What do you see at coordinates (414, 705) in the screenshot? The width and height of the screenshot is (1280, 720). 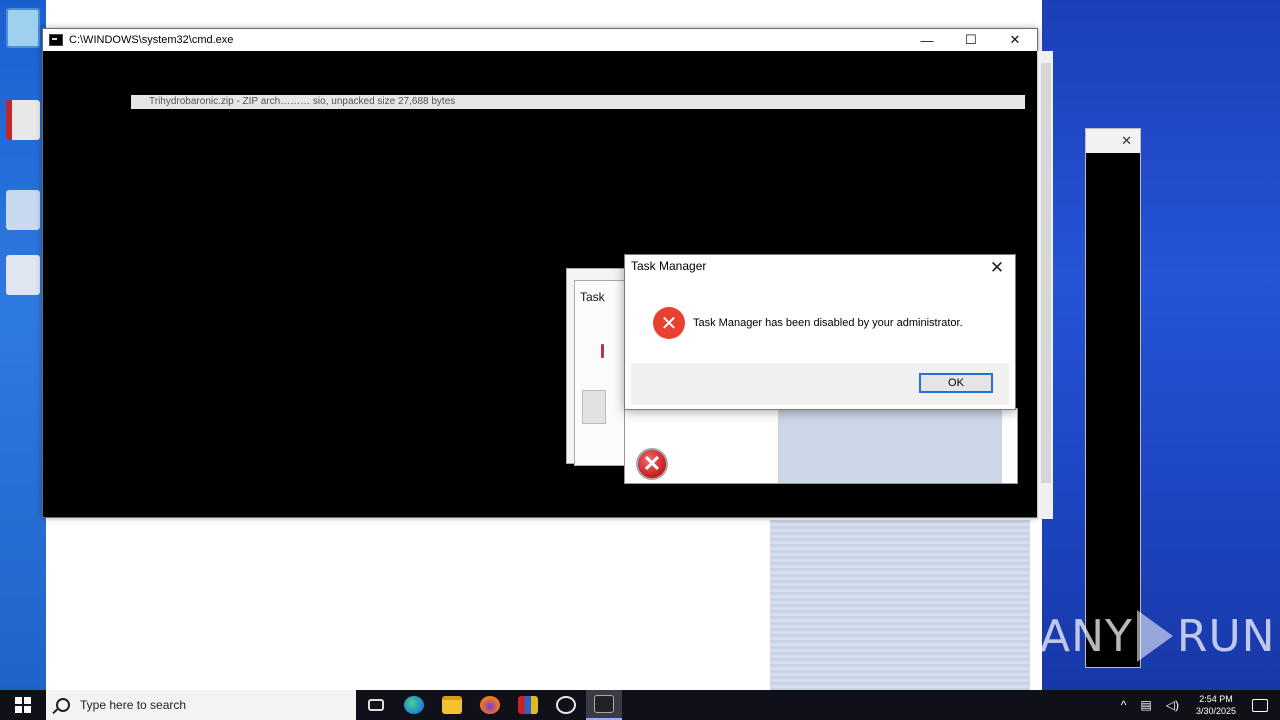 I see `edge-icon` at bounding box center [414, 705].